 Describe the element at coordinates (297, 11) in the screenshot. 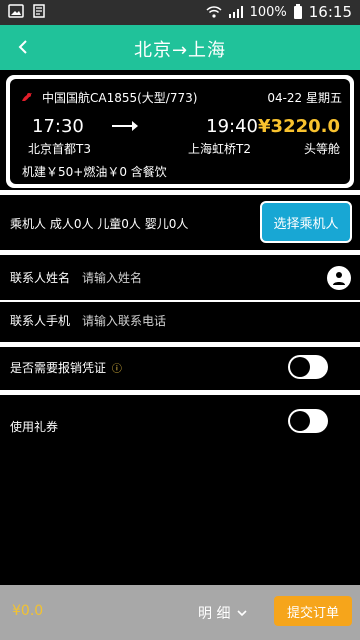

I see `battery-icon` at that location.